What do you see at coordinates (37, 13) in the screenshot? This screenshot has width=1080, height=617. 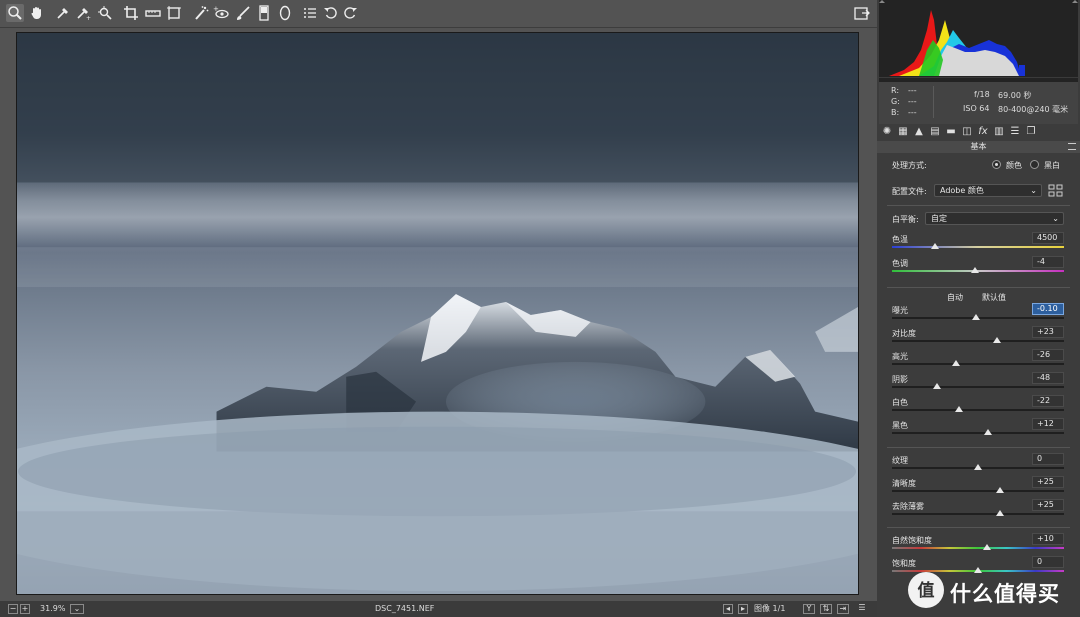 I see `hand-tool-icon` at bounding box center [37, 13].